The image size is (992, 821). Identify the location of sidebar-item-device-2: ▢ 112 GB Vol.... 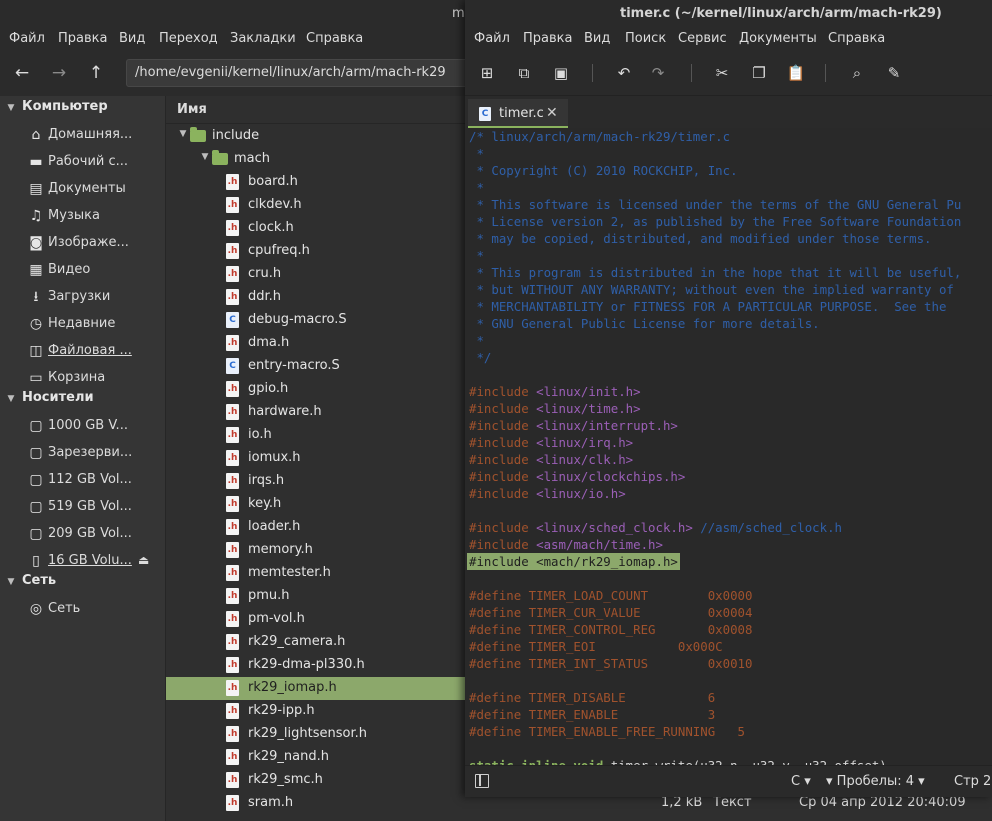
(83, 480).